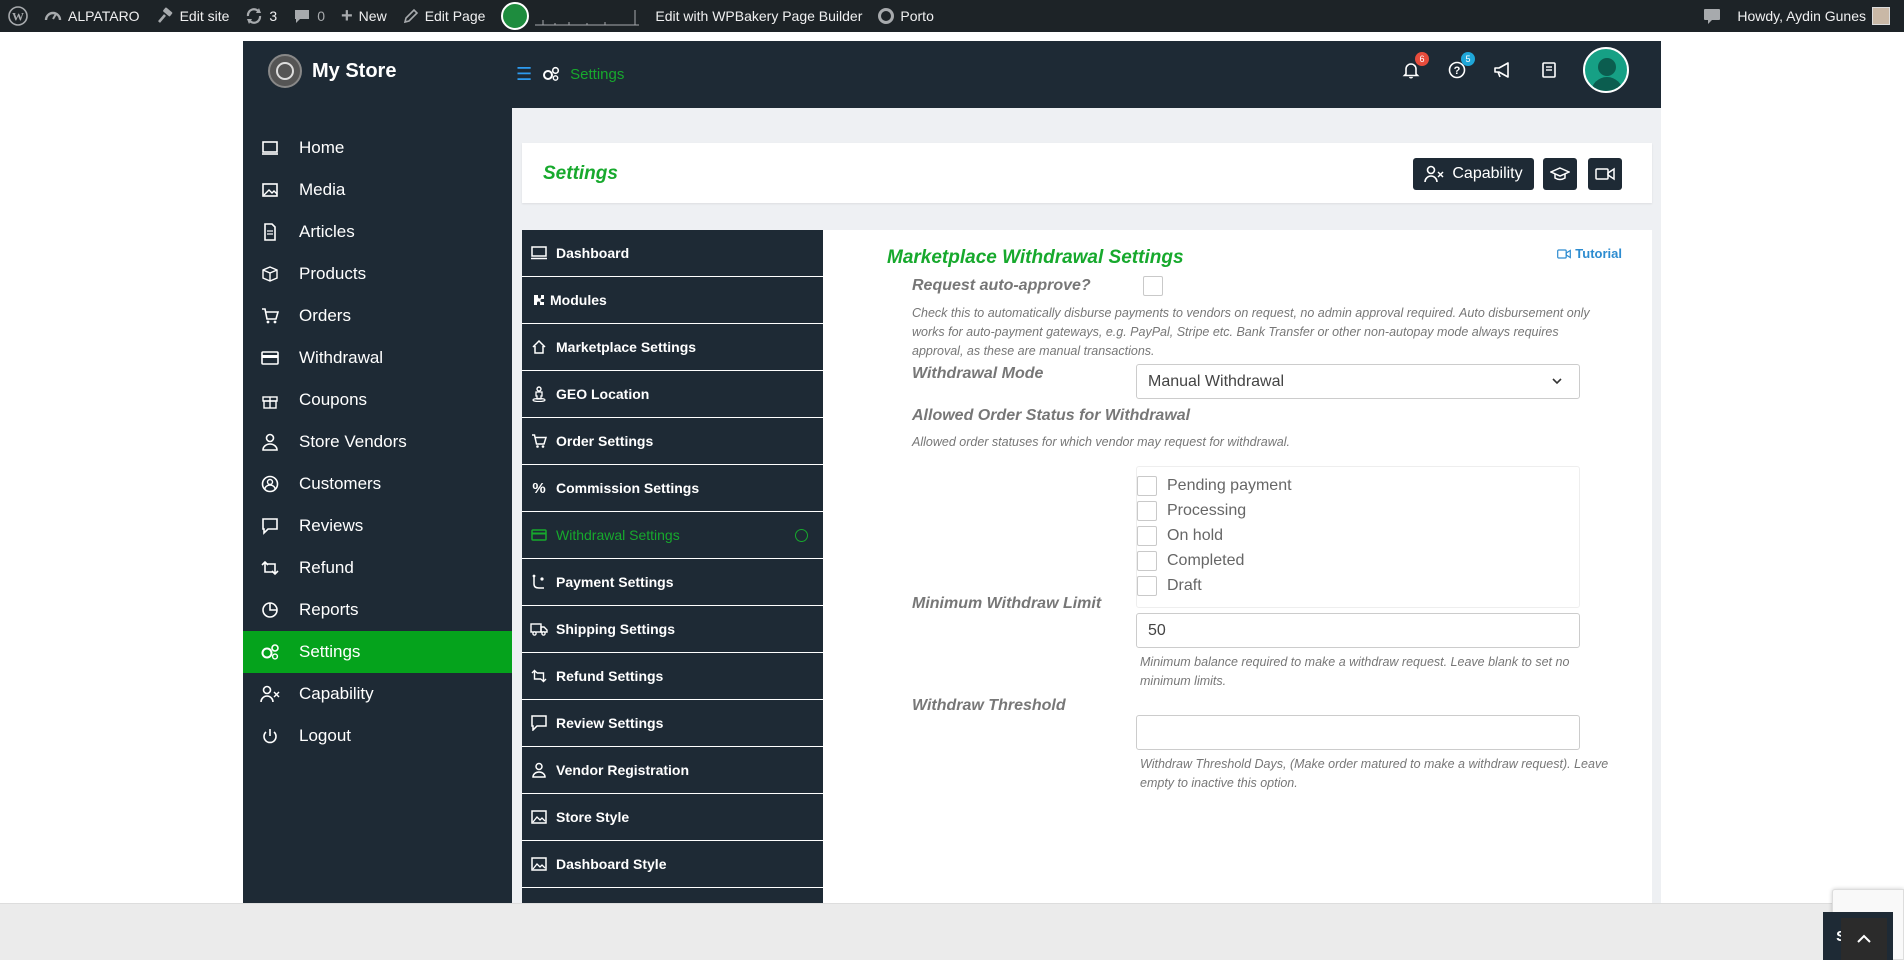  I want to click on sidebar-item-settings: Settings, so click(377, 652).